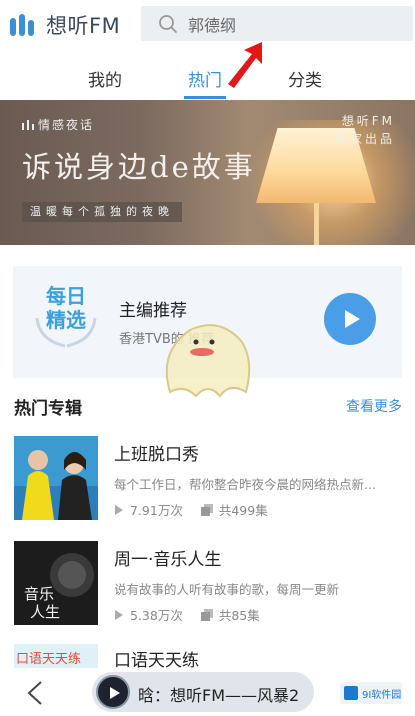 The width and height of the screenshot is (415, 716). I want to click on album-cover: 音乐 人生, so click(56, 583).